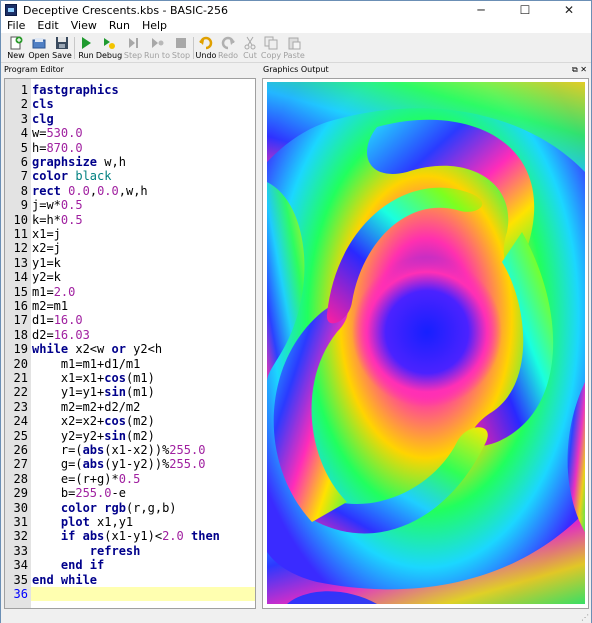 The image size is (592, 623). Describe the element at coordinates (130, 436) in the screenshot. I see `code-line: 25 y2=y2+sin(m2)` at that location.